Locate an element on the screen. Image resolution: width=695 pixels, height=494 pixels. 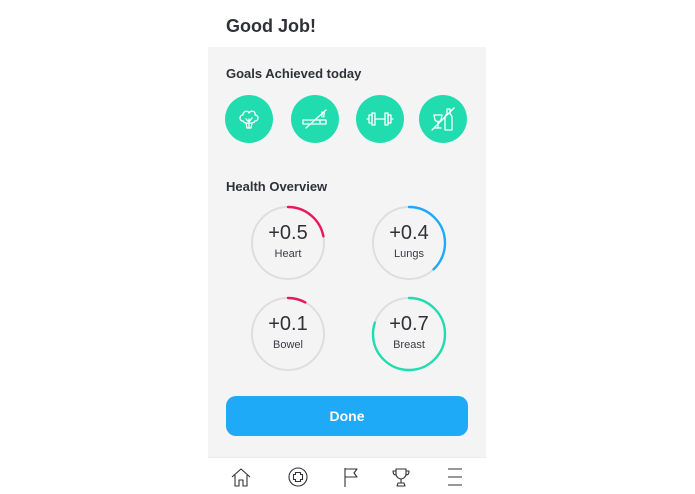
goal-broccoli is located at coordinates (249, 119).